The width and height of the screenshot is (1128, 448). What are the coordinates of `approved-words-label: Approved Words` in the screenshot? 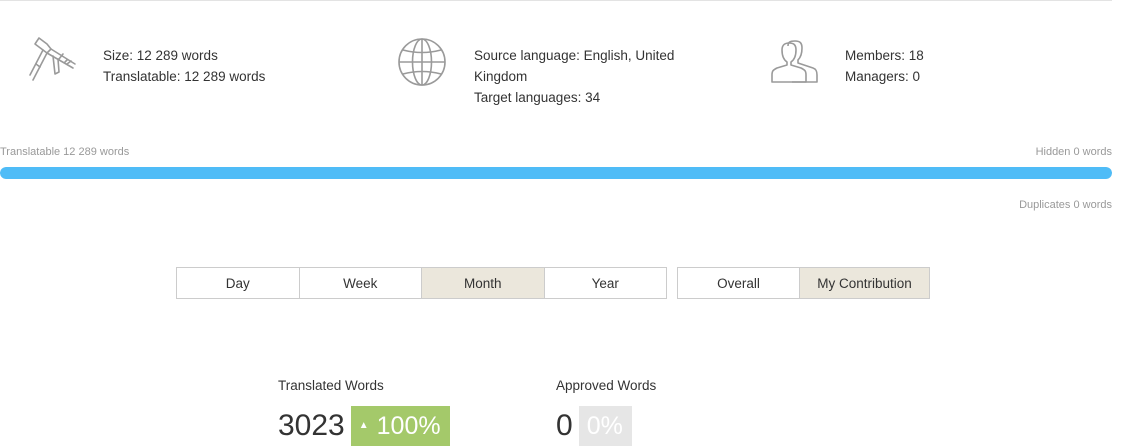 It's located at (606, 385).